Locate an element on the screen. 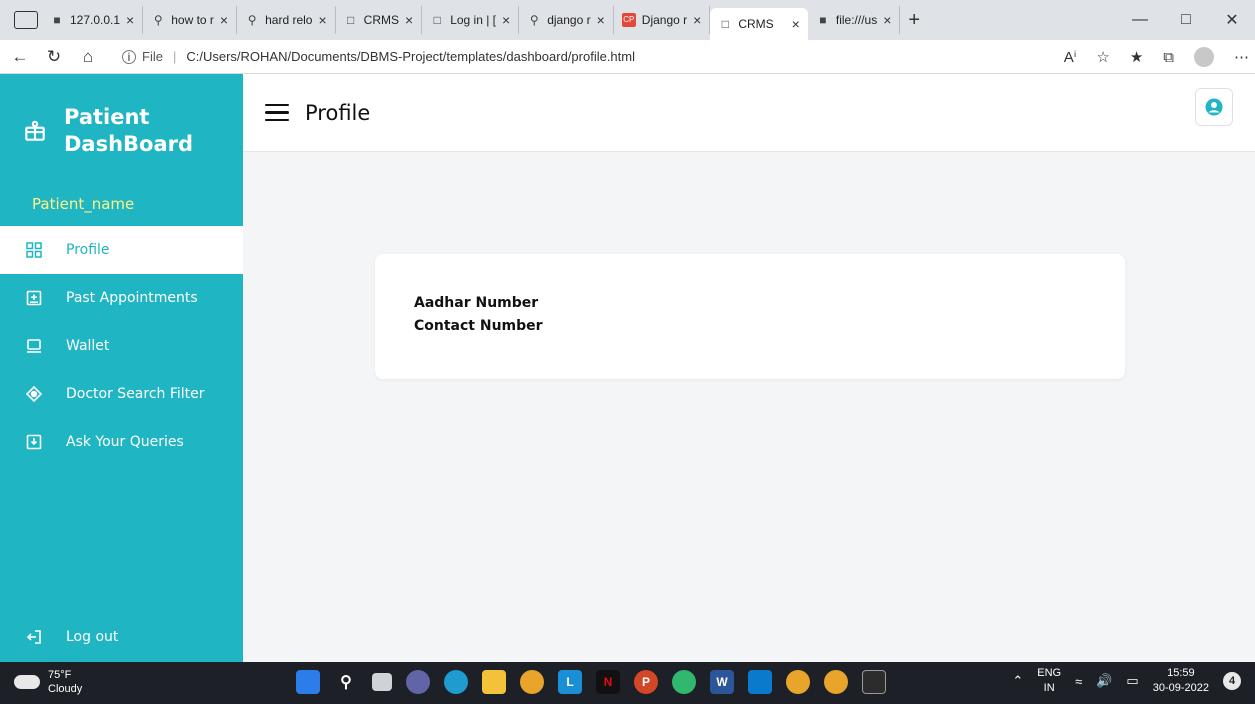 Image resolution: width=1255 pixels, height=704 pixels. sidebar-item-label: Wallet is located at coordinates (88, 346).